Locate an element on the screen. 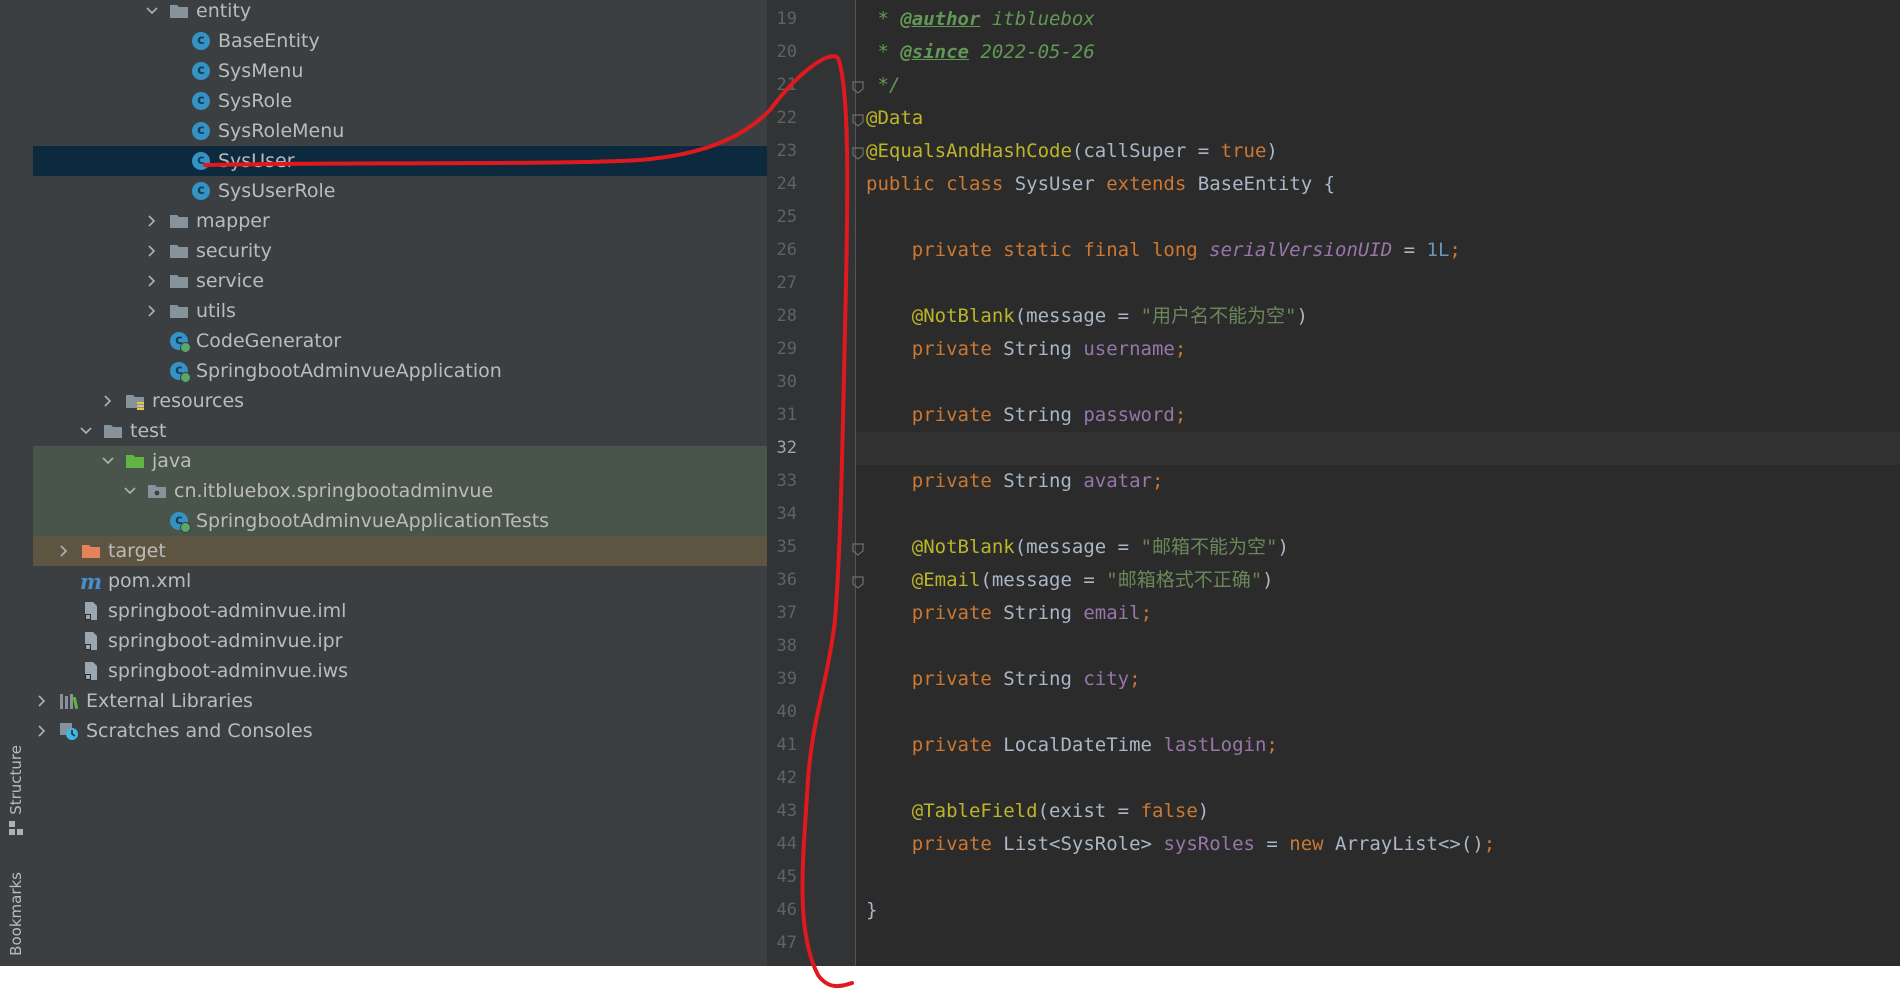  tree-item-security: security is located at coordinates (400, 251).